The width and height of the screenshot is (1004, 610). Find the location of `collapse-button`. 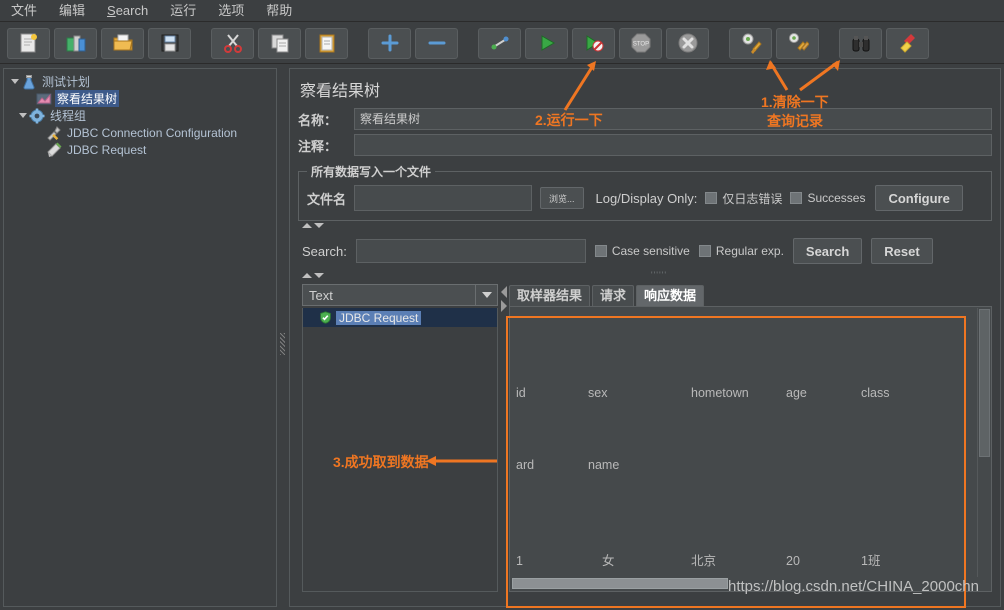

collapse-button is located at coordinates (436, 43).